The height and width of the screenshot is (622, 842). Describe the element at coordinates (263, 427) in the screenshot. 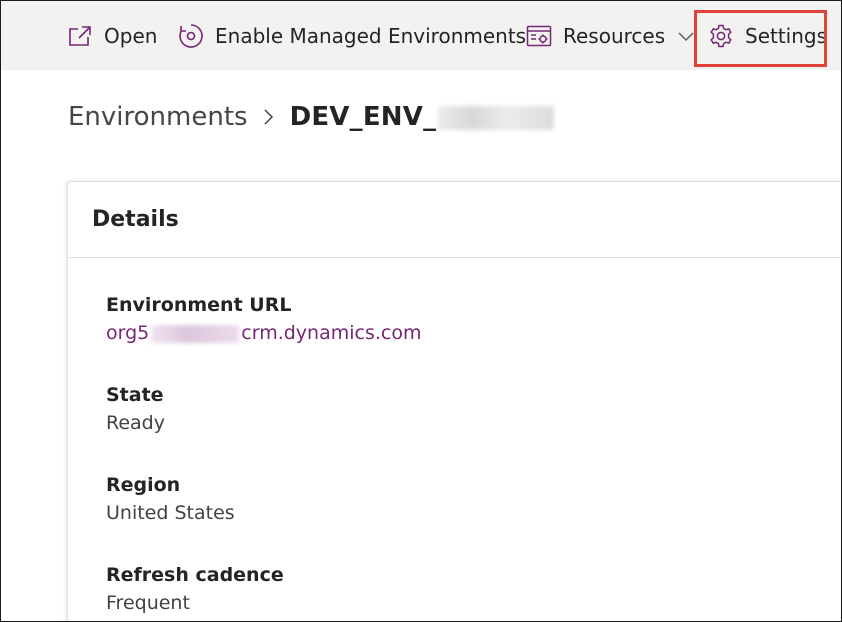

I see `field-state: State Ready` at that location.